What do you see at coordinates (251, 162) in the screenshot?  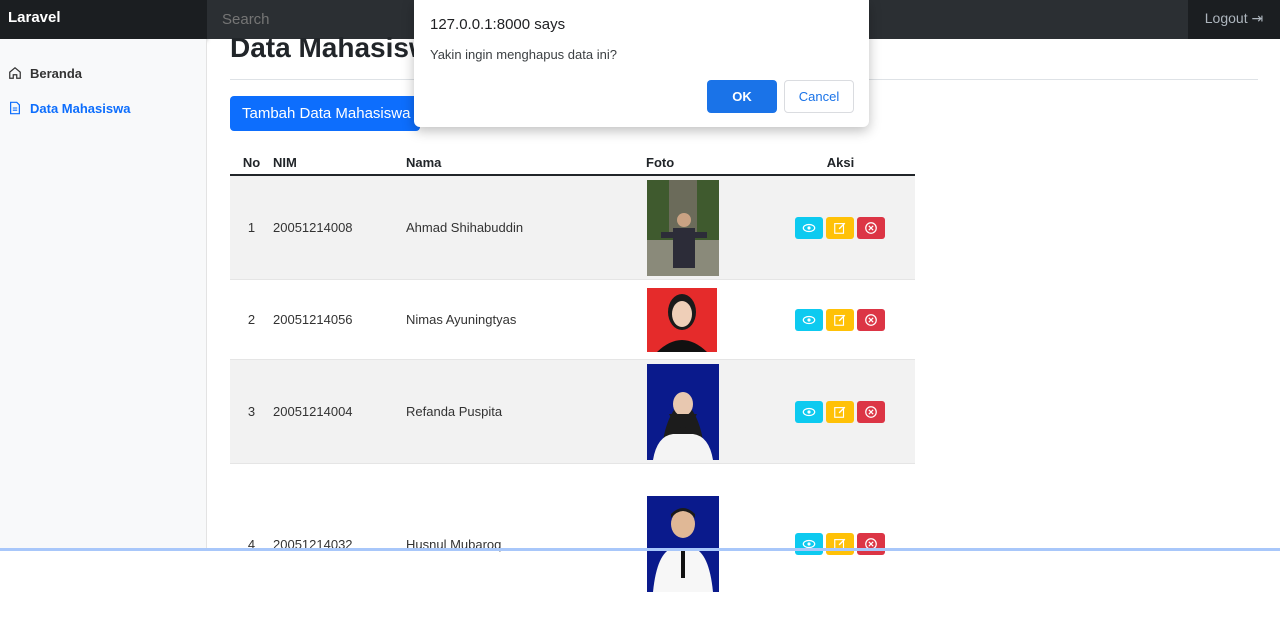 I see `column-header: No` at bounding box center [251, 162].